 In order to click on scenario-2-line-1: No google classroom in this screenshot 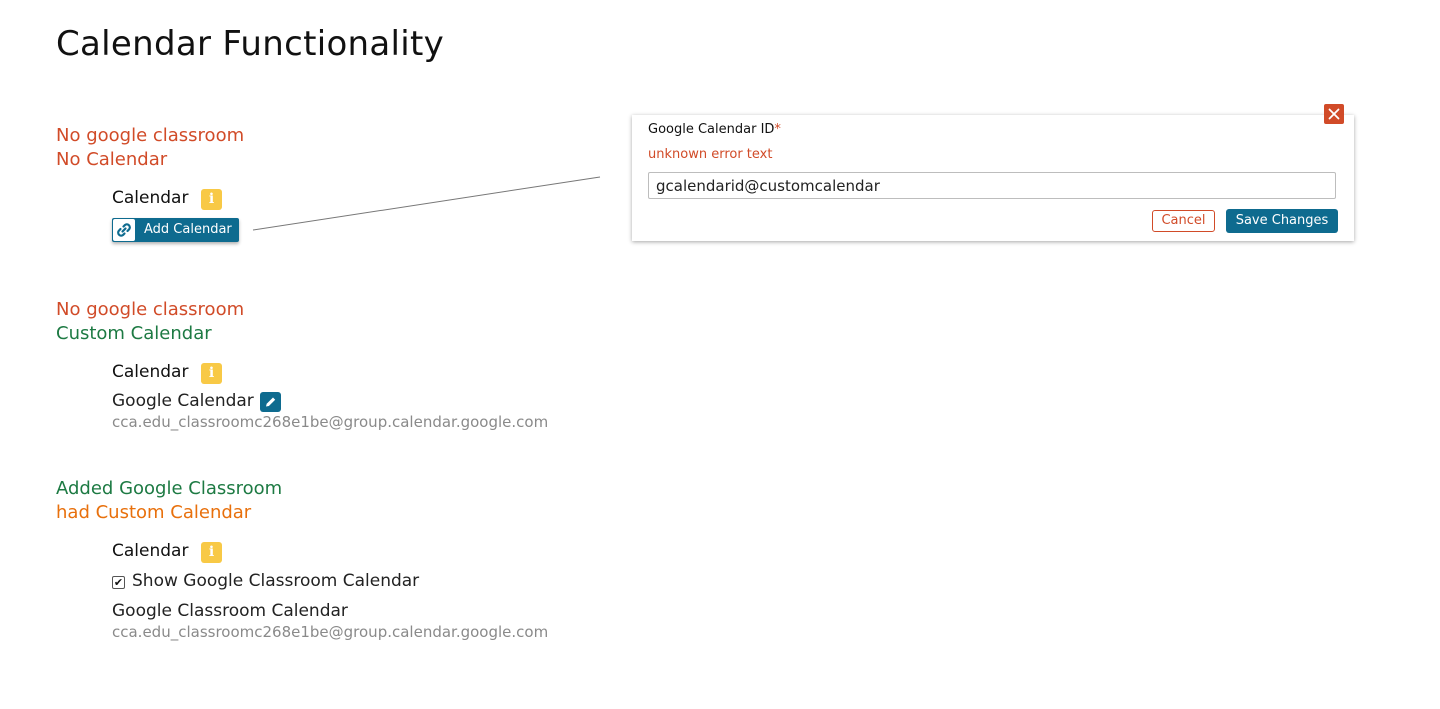, I will do `click(150, 309)`.